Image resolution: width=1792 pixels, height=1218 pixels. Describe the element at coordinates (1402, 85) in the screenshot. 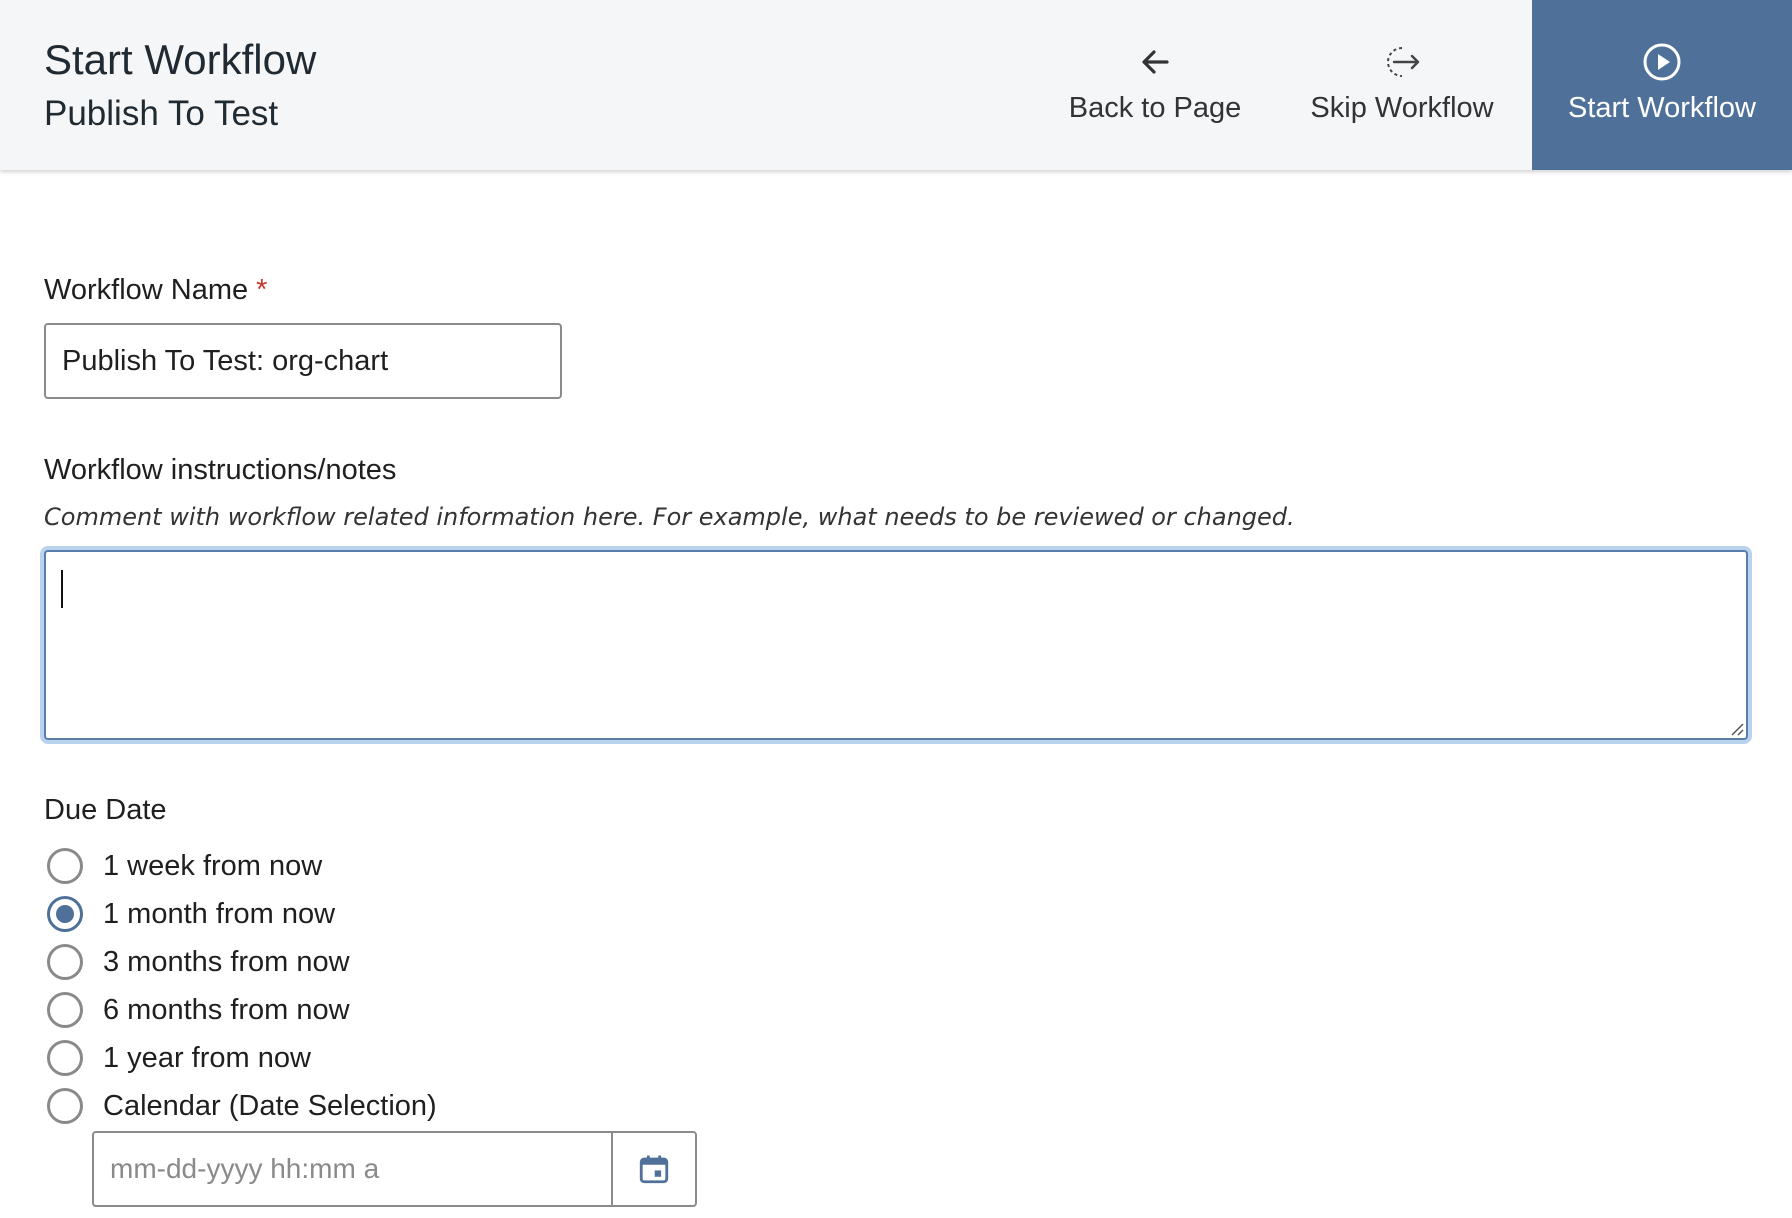

I see `skip-workflow-button: Skip Workflow` at that location.